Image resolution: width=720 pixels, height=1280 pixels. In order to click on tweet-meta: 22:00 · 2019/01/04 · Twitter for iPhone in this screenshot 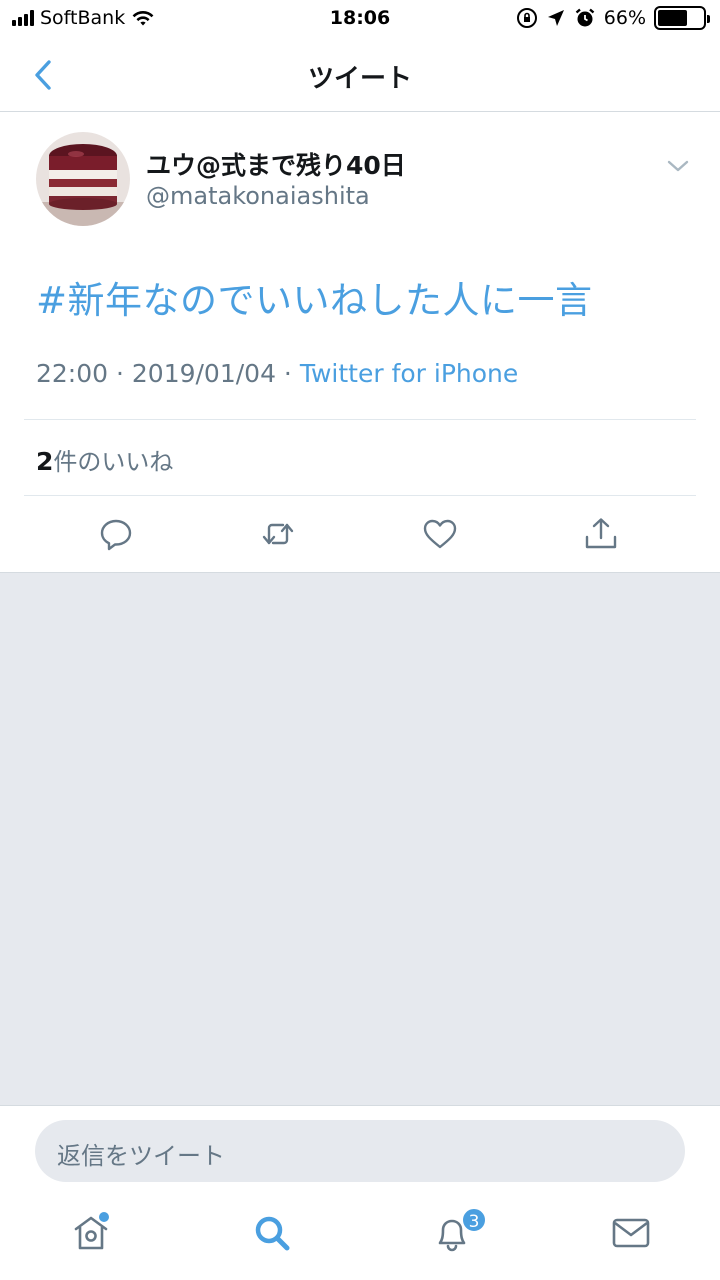, I will do `click(277, 373)`.